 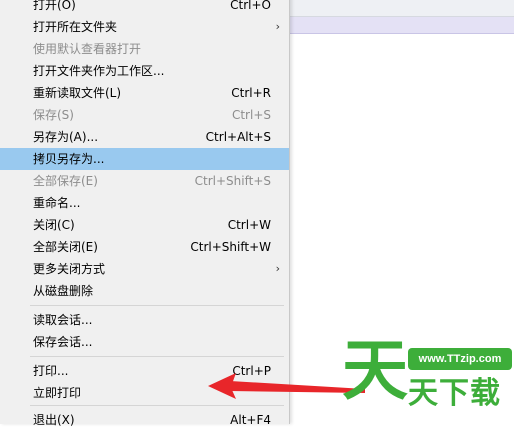 What do you see at coordinates (250, 6) in the screenshot?
I see `menu-item-shortcut: Ctrl+O` at bounding box center [250, 6].